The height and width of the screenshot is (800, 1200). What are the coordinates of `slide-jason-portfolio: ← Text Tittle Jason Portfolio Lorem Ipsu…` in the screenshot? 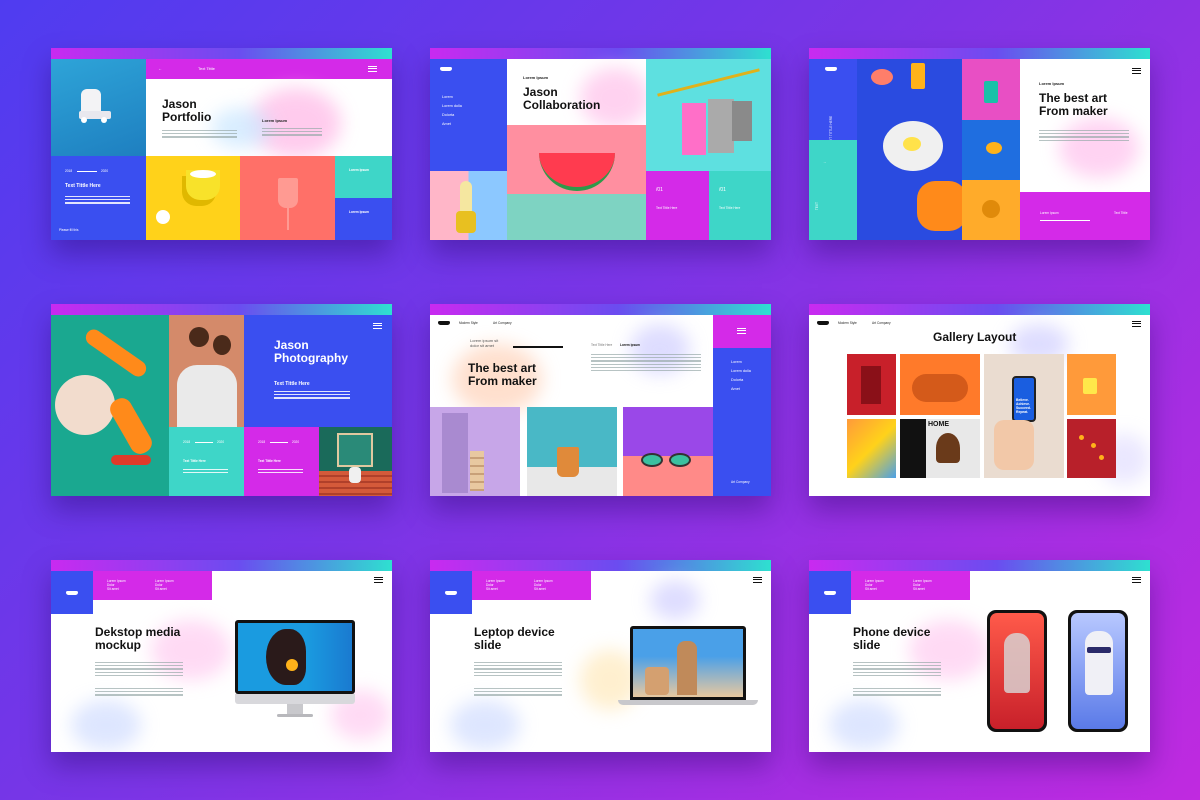 It's located at (221, 144).